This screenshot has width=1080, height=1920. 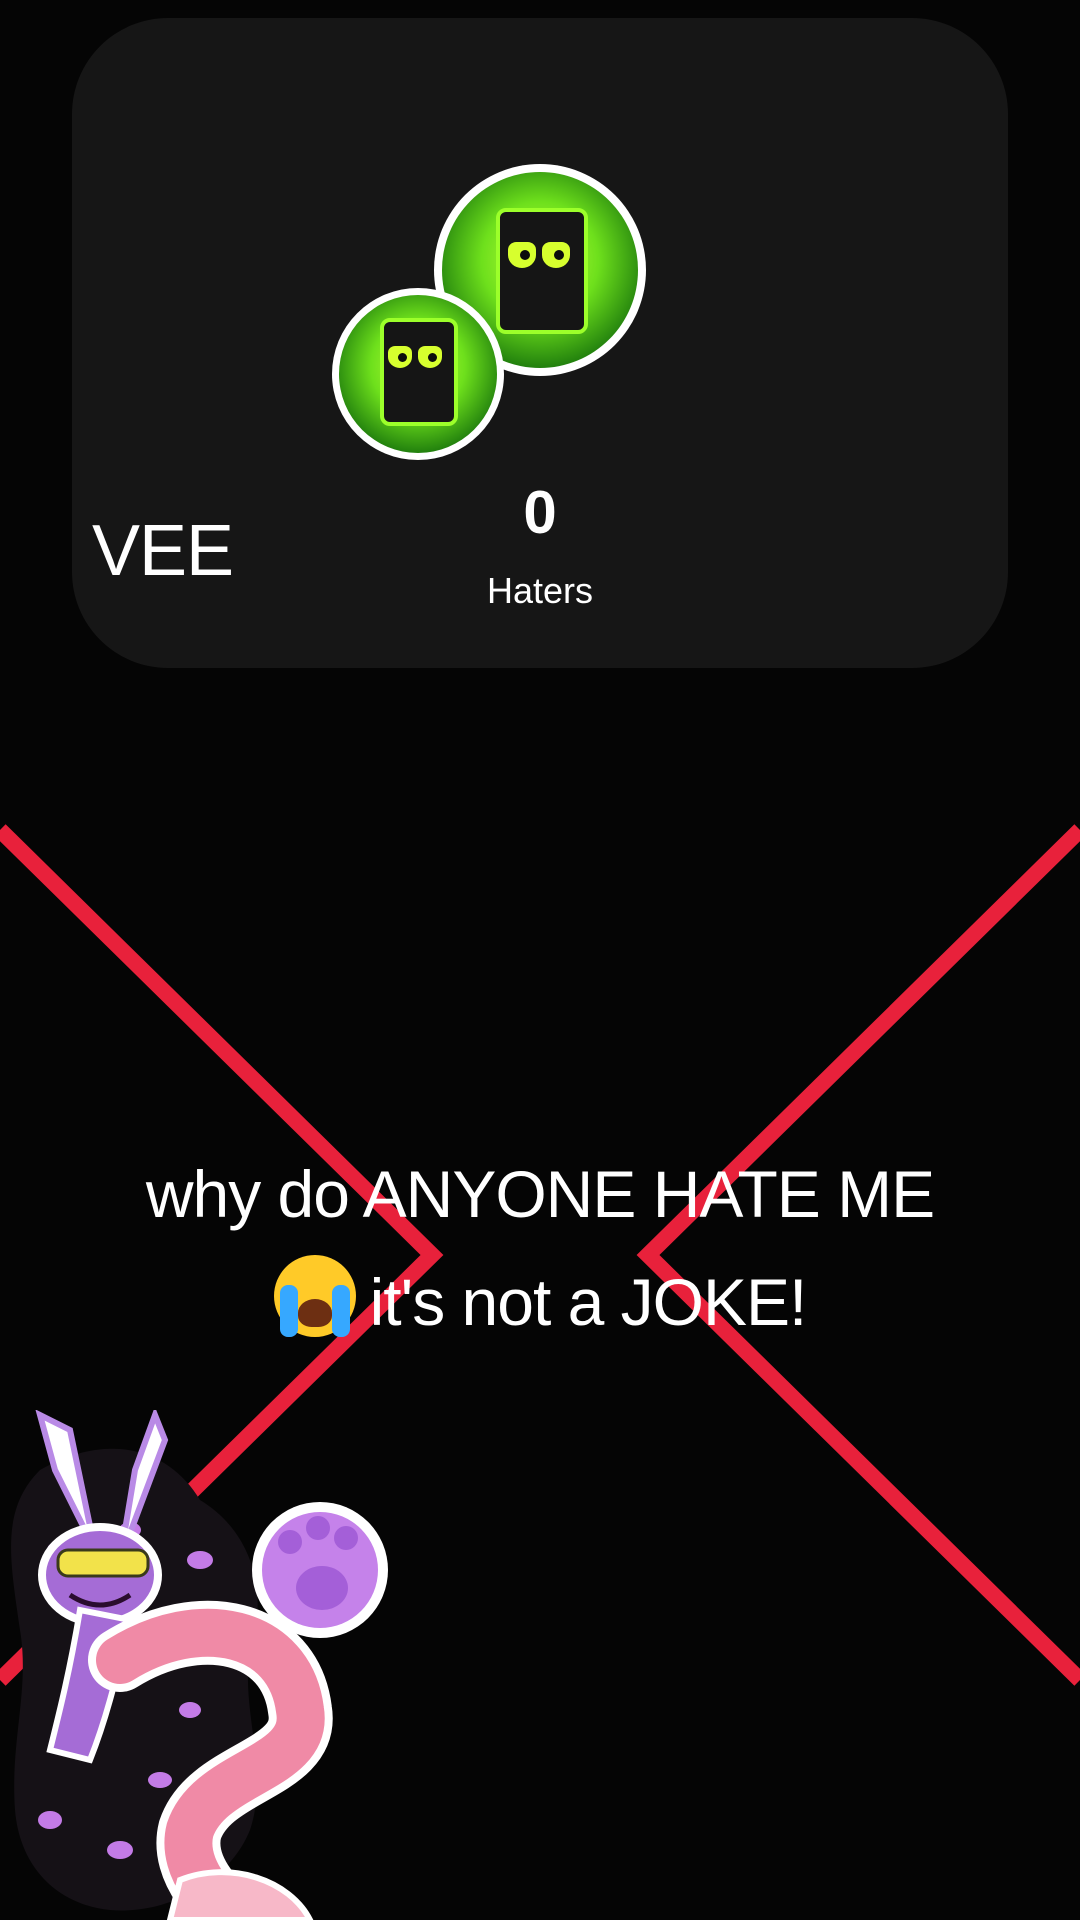 I want to click on video-caption: why do ANYONE HATE ME it's not a JOKE!, so click(x=540, y=1248).